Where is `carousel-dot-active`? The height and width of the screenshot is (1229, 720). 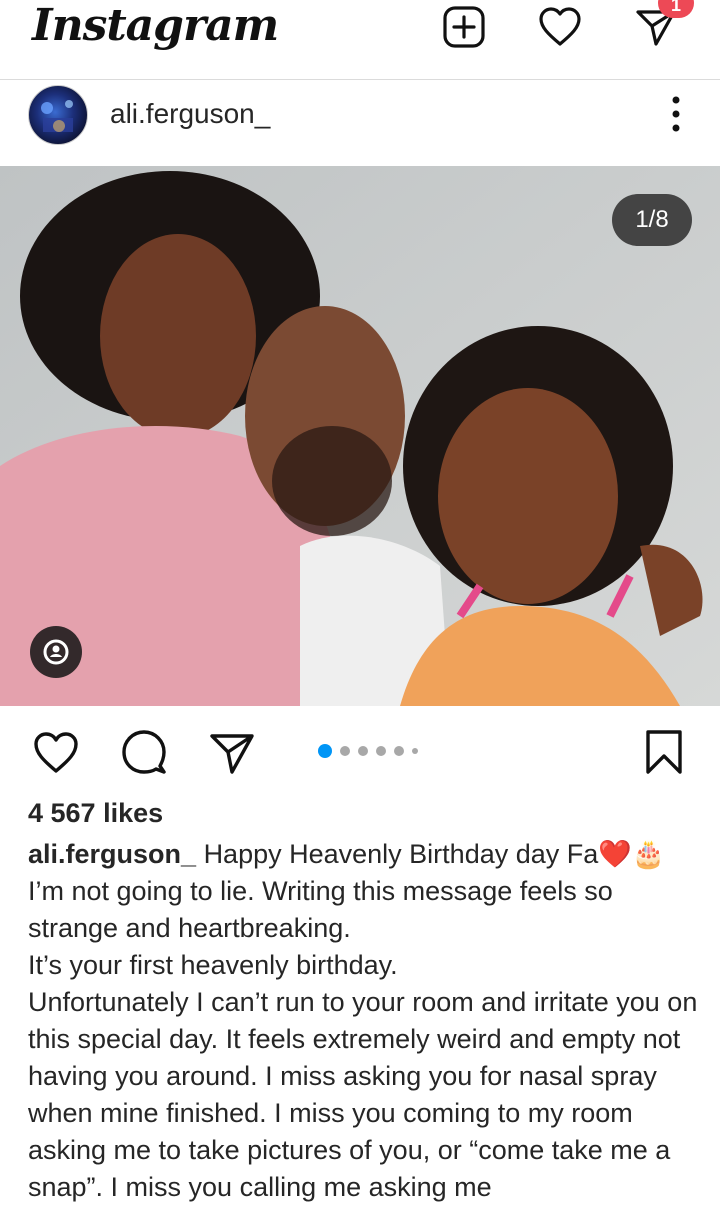 carousel-dot-active is located at coordinates (325, 751).